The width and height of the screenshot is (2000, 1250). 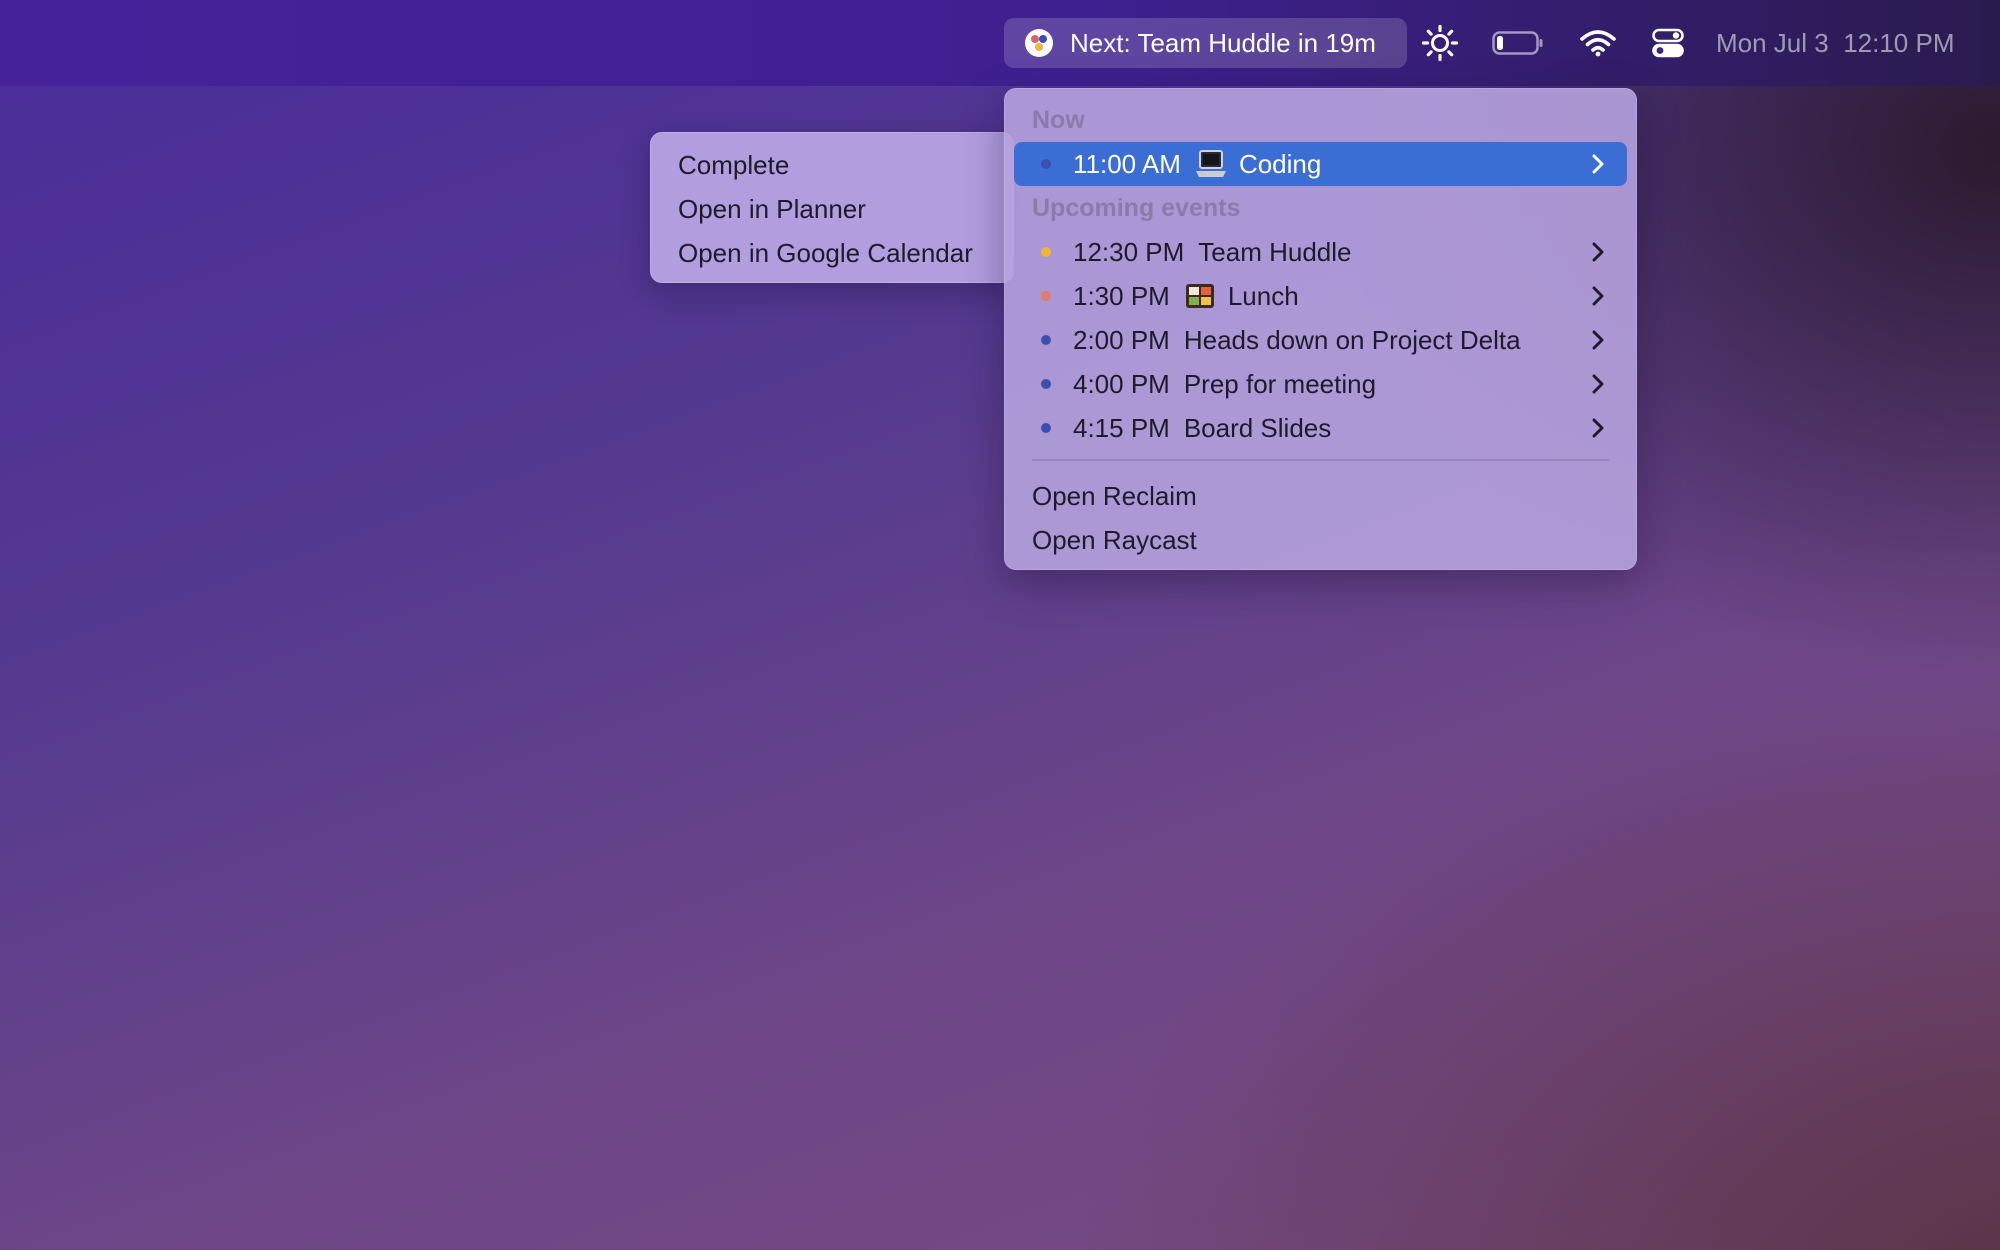 I want to click on open-reclaim-menu-item: Open Reclaim, so click(x=1114, y=496).